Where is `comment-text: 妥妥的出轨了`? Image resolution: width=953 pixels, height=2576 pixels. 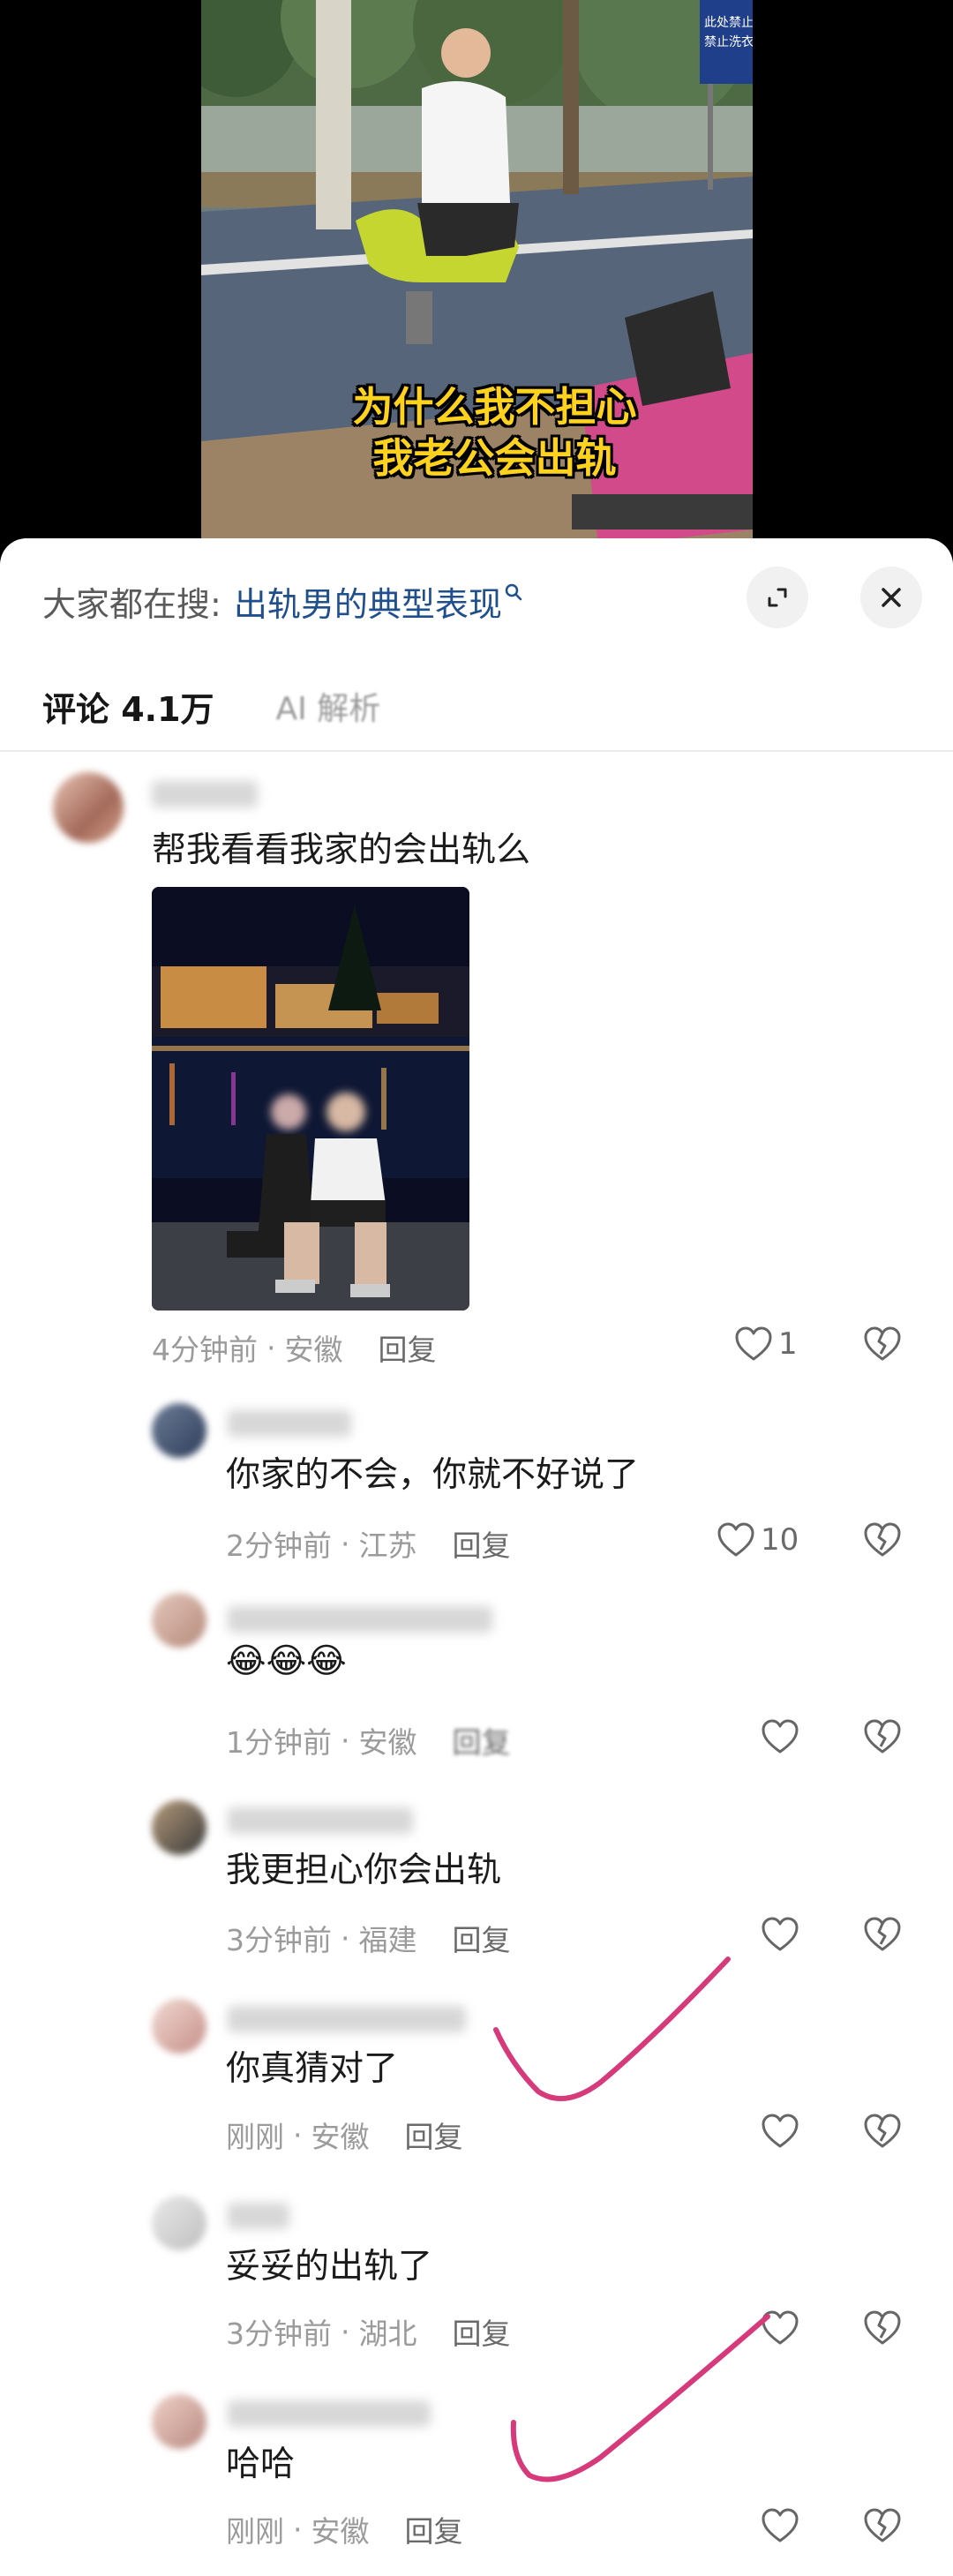 comment-text: 妥妥的出轨了 is located at coordinates (329, 2267).